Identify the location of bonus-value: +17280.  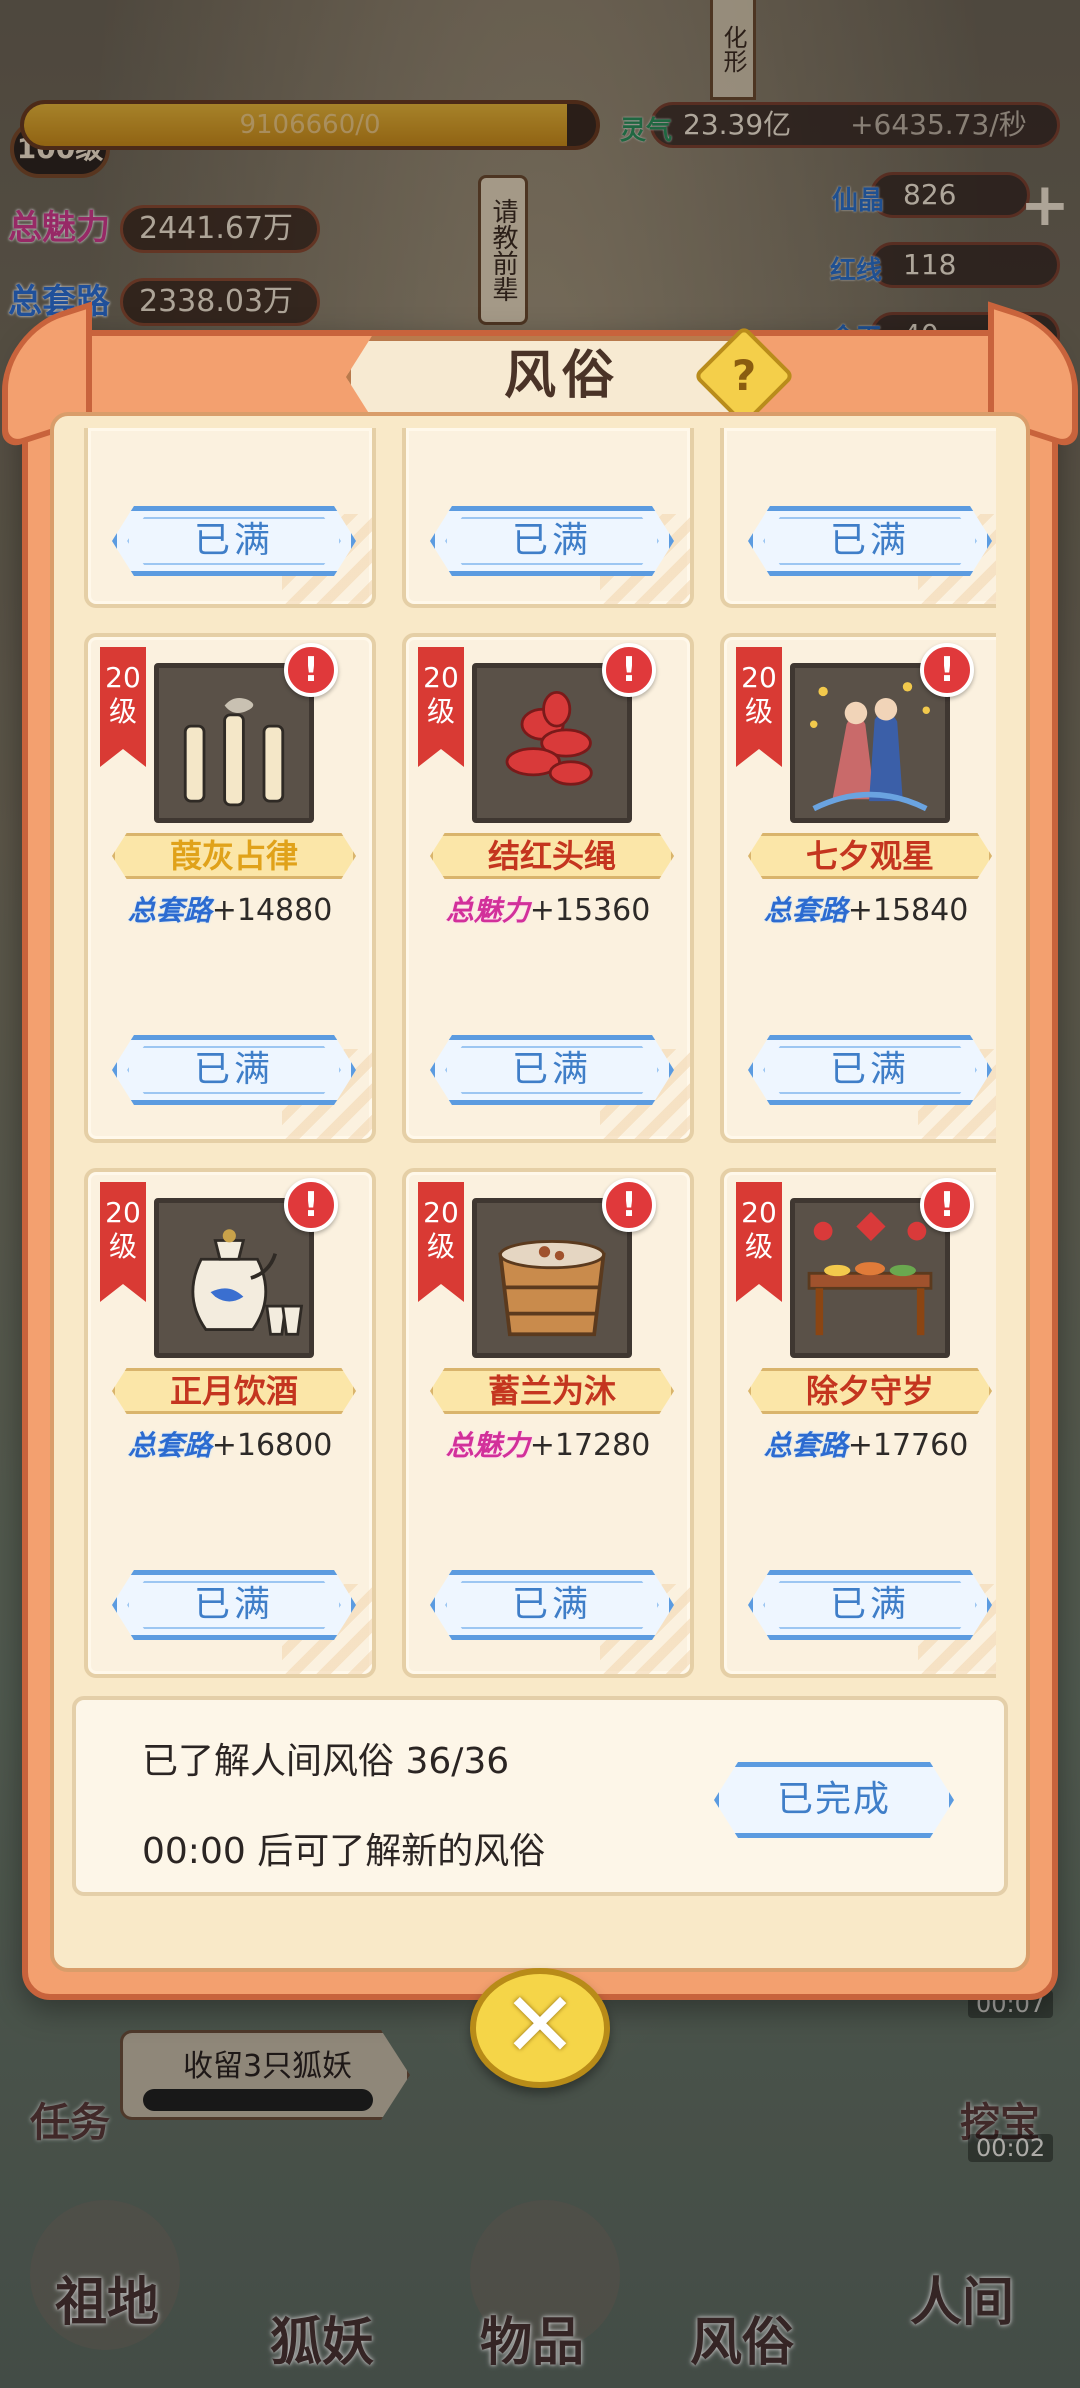
(590, 1445).